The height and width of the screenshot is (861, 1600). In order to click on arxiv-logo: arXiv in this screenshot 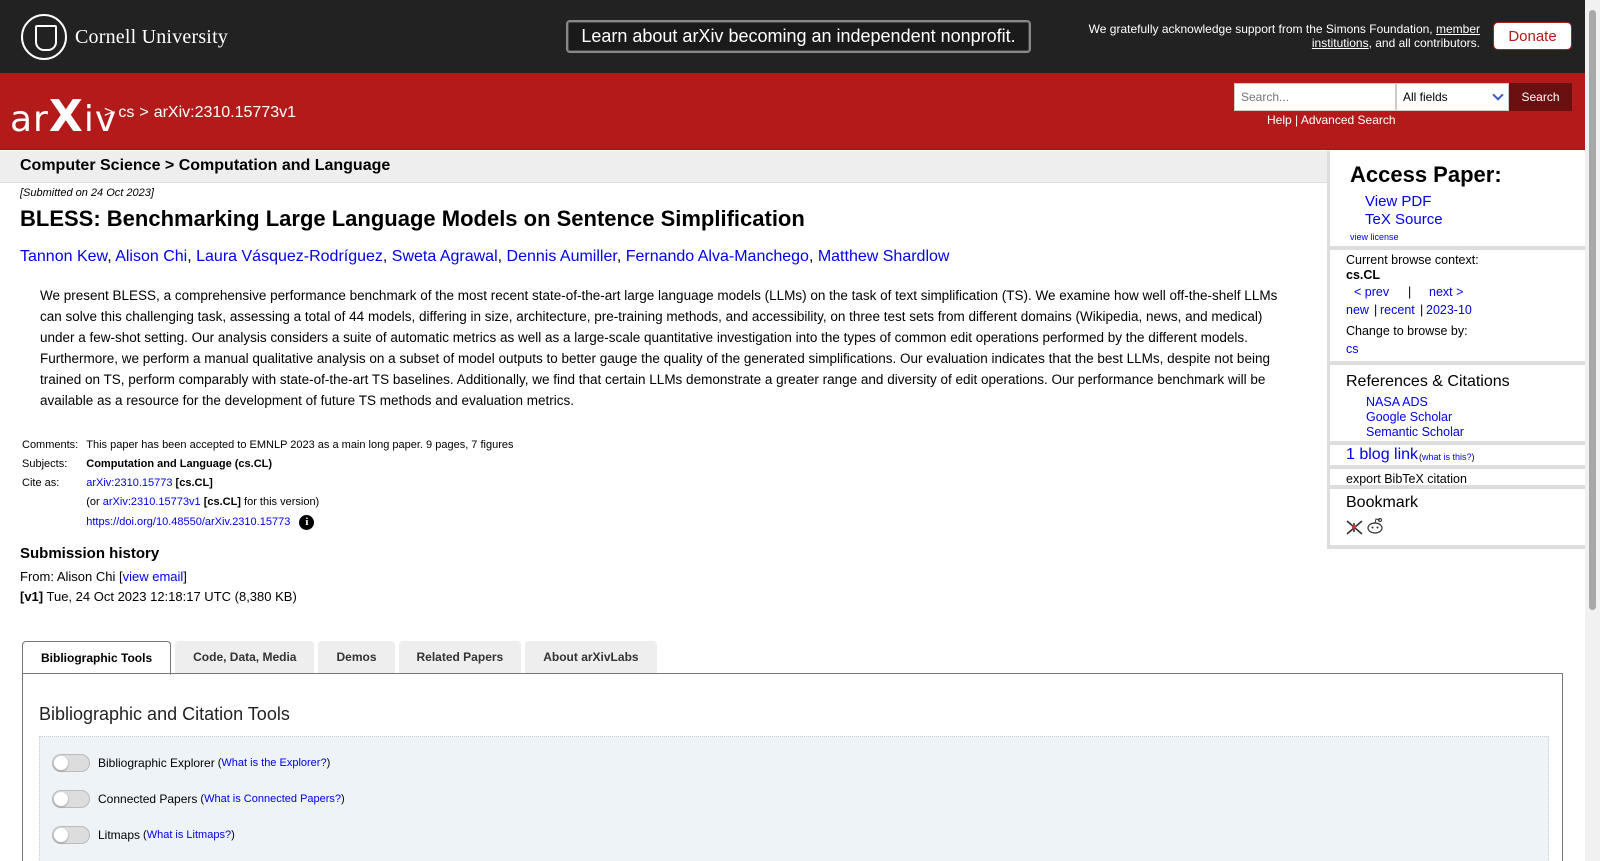, I will do `click(63, 116)`.